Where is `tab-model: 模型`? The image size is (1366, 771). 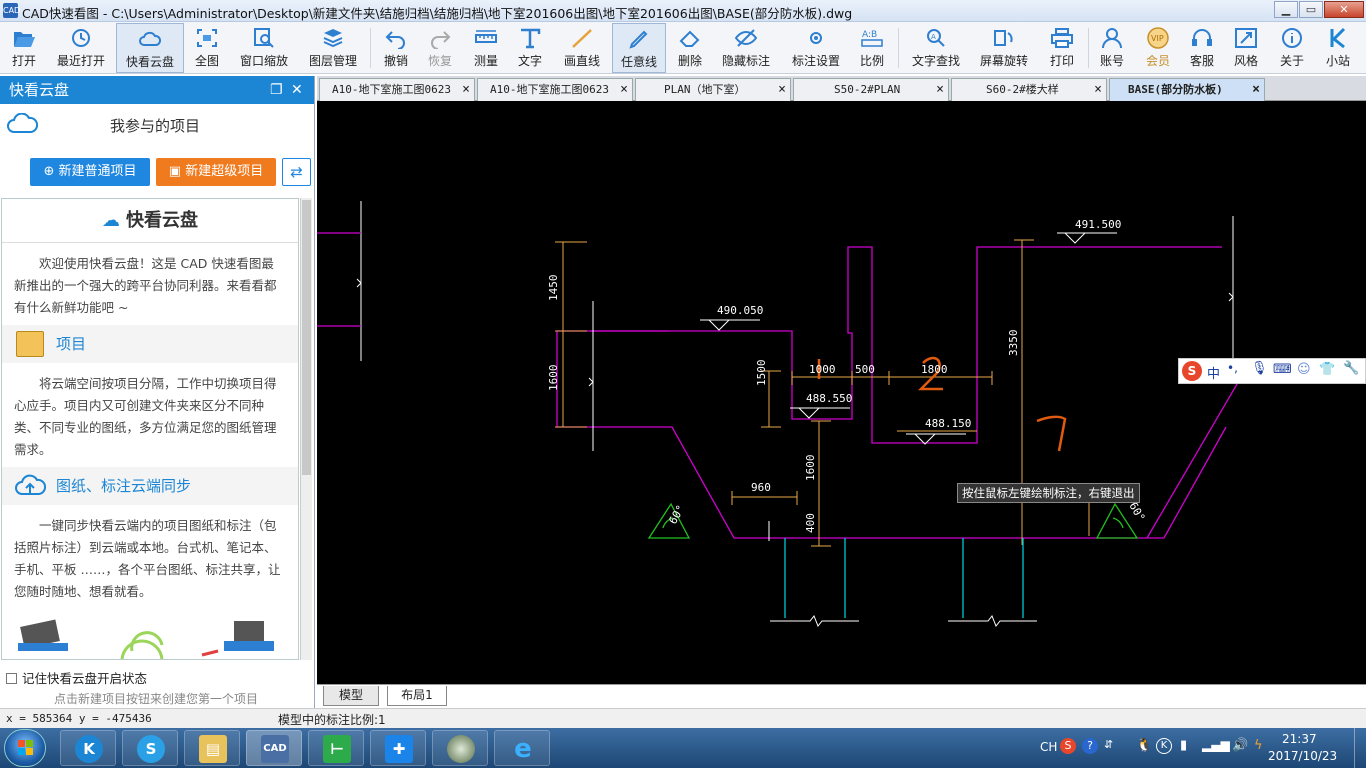
tab-model: 模型 is located at coordinates (351, 696).